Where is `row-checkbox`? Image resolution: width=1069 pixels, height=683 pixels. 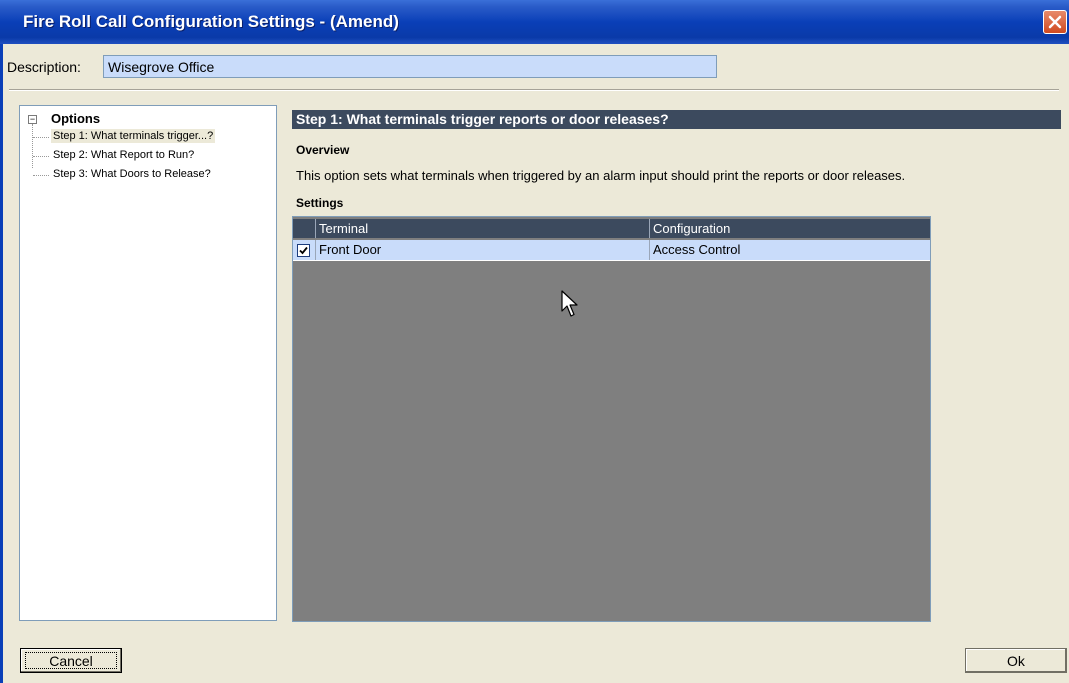 row-checkbox is located at coordinates (303, 250).